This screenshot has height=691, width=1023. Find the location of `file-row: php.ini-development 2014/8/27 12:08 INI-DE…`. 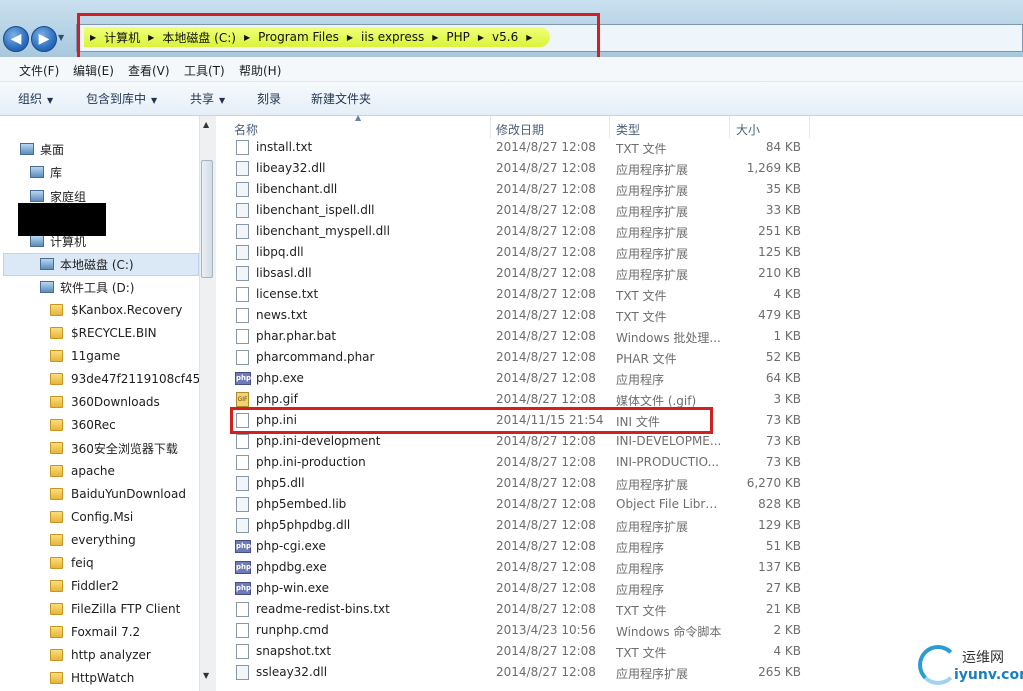

file-row: php.ini-development 2014/8/27 12:08 INI-DE… is located at coordinates (521, 441).